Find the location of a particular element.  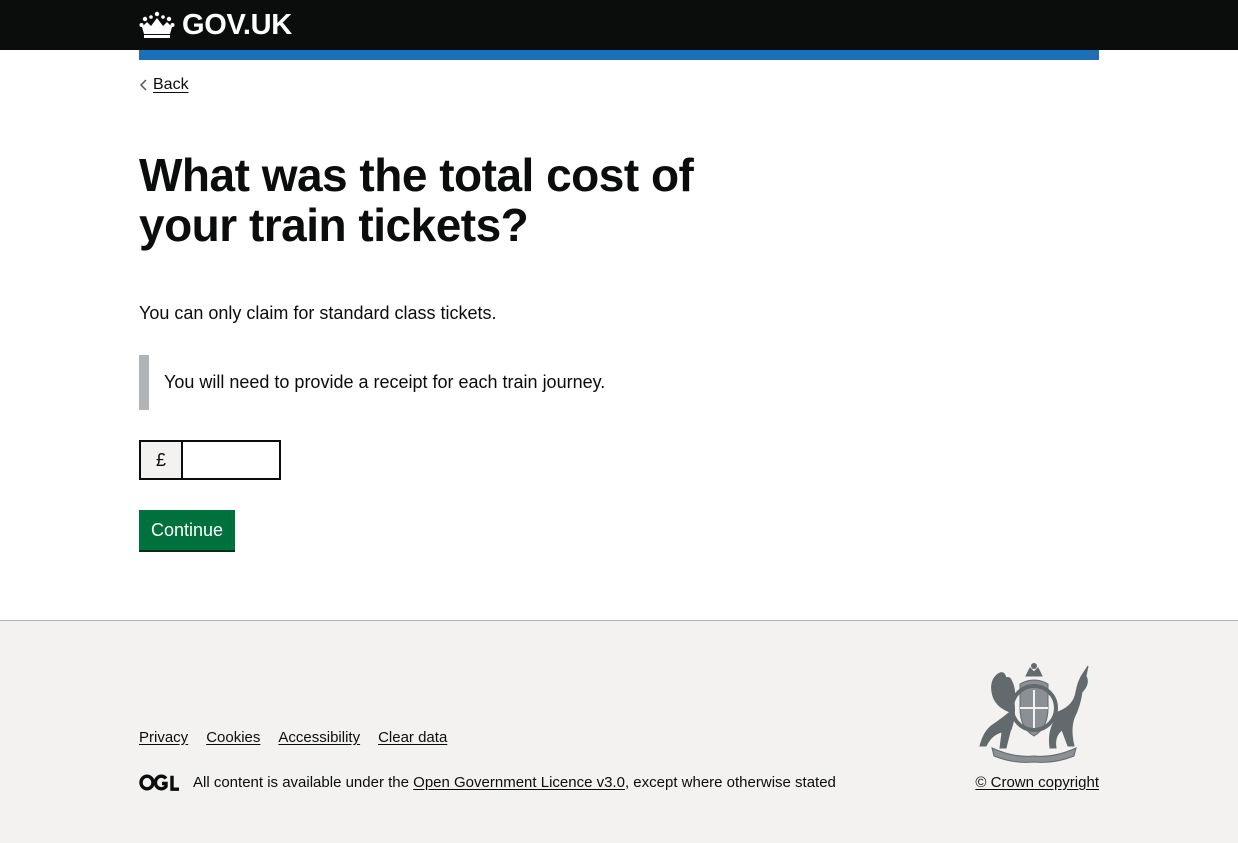

footer-link-clear-data: Clear data is located at coordinates (412, 737).